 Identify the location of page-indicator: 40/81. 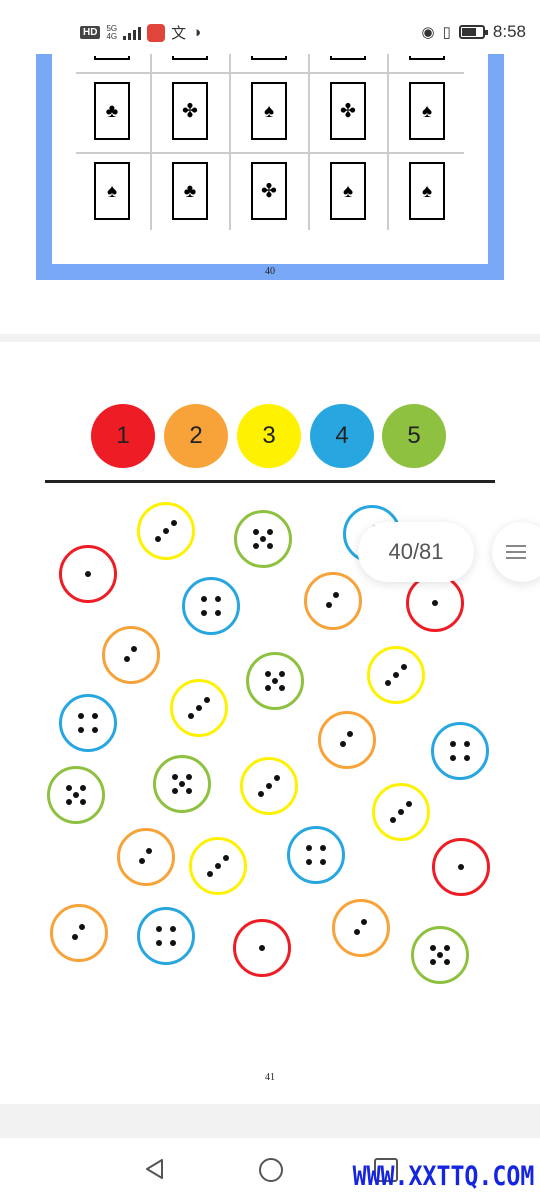
(416, 552).